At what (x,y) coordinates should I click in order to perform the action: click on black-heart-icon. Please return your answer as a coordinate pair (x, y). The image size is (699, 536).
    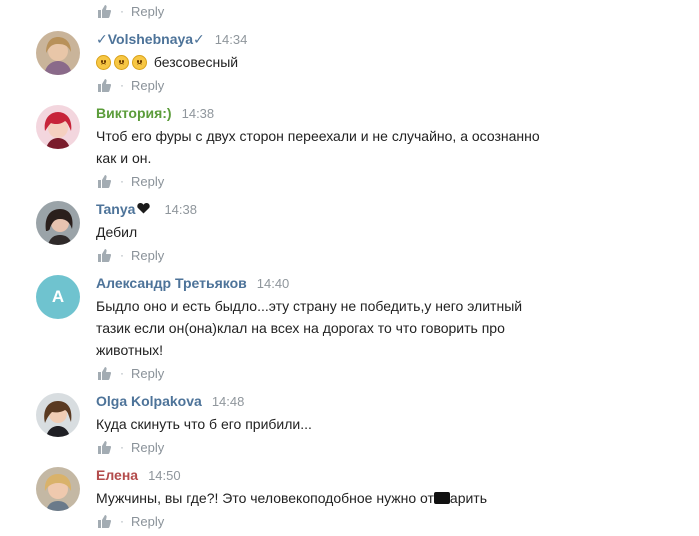
    Looking at the image, I should click on (144, 208).